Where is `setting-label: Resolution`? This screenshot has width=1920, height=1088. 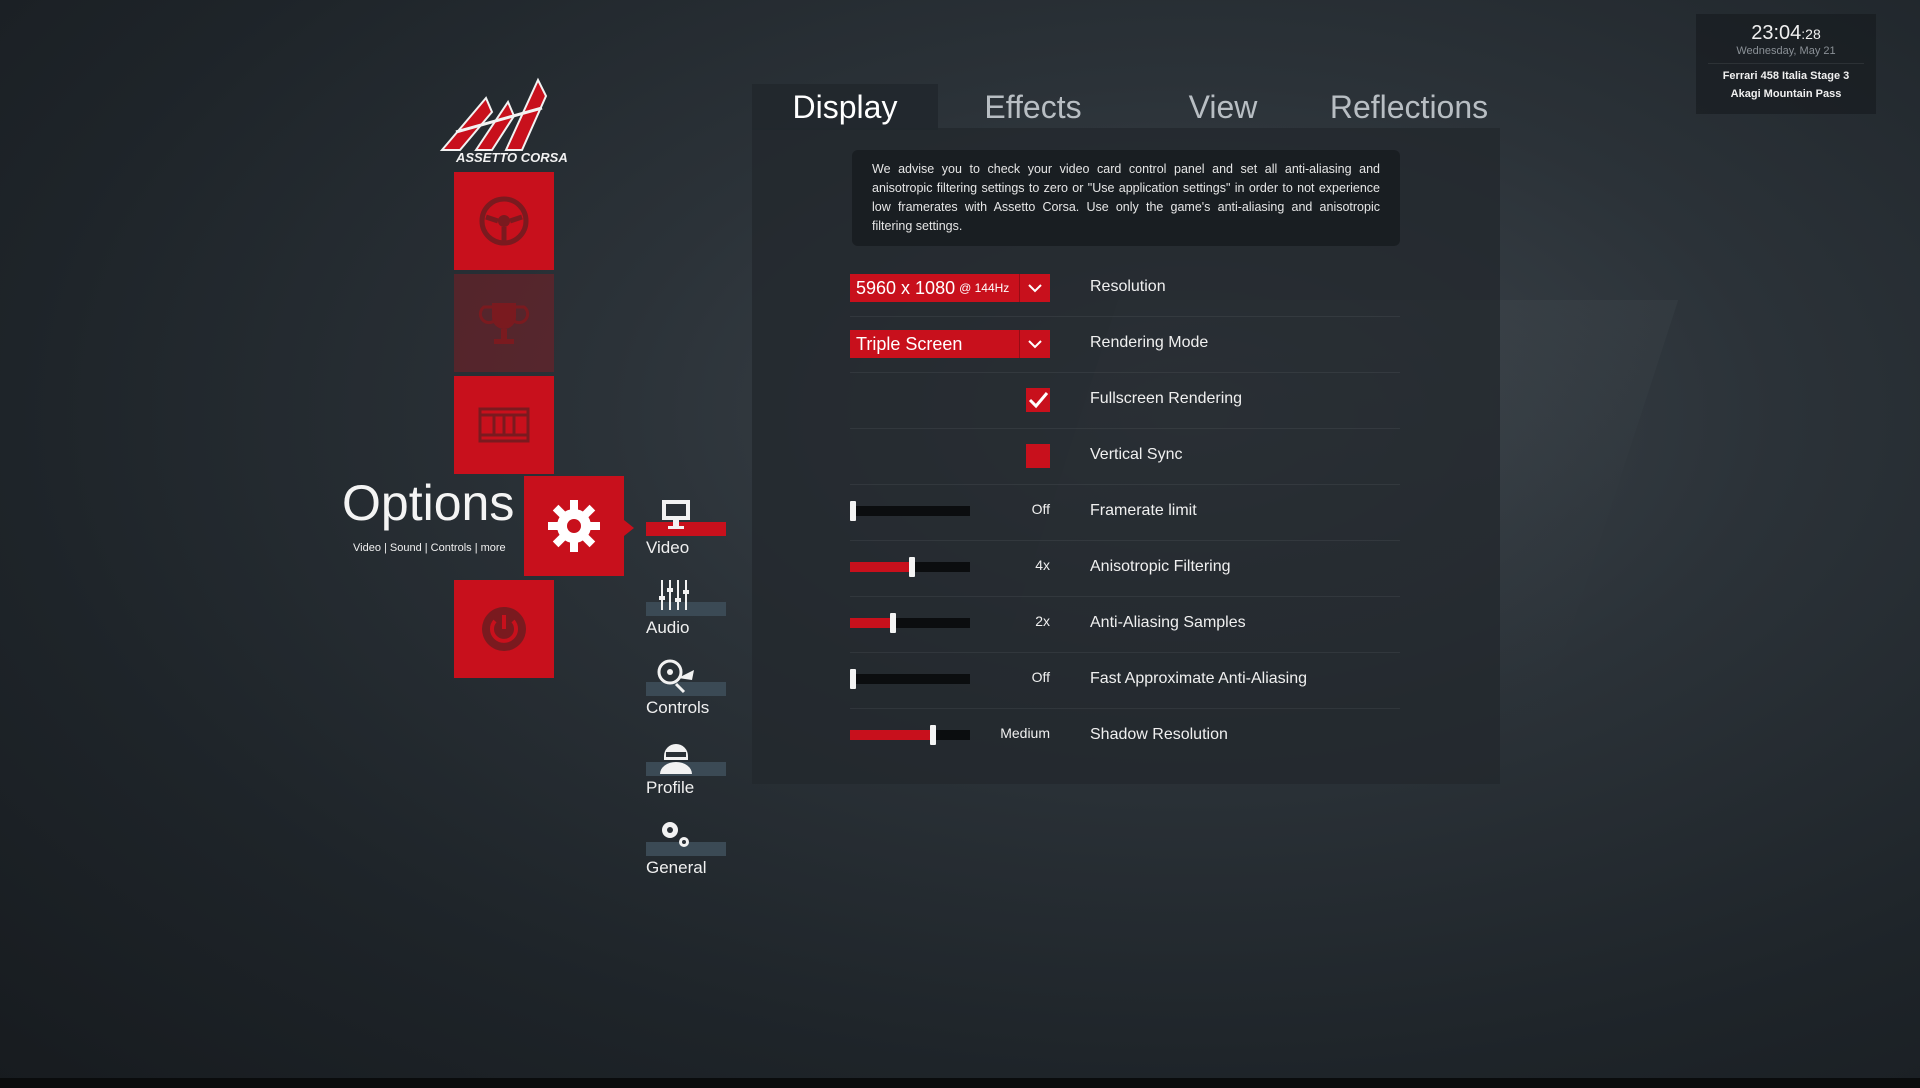
setting-label: Resolution is located at coordinates (1128, 286).